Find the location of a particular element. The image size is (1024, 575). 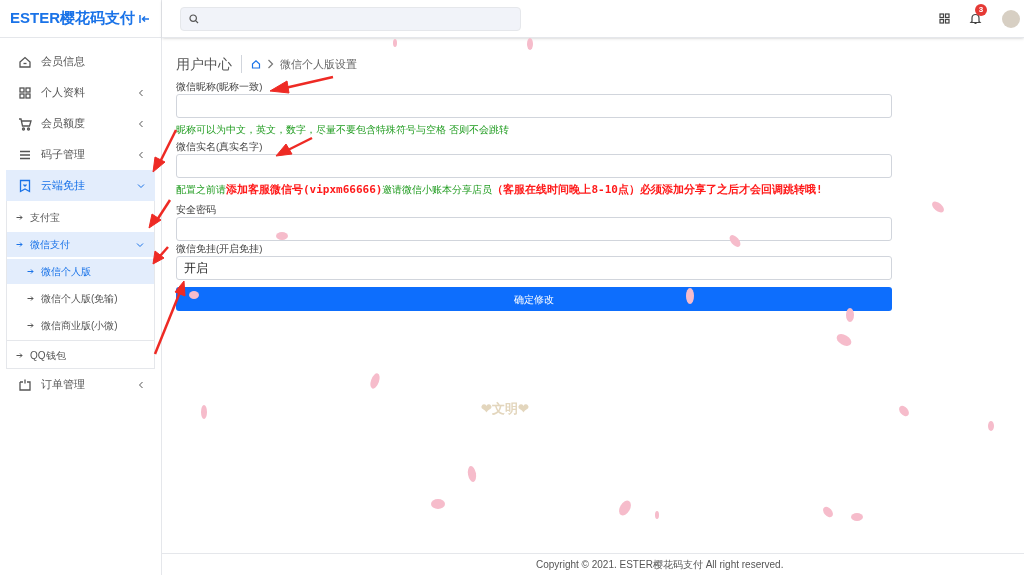

breadcrumb-current: 微信个人版设置 is located at coordinates (318, 64).